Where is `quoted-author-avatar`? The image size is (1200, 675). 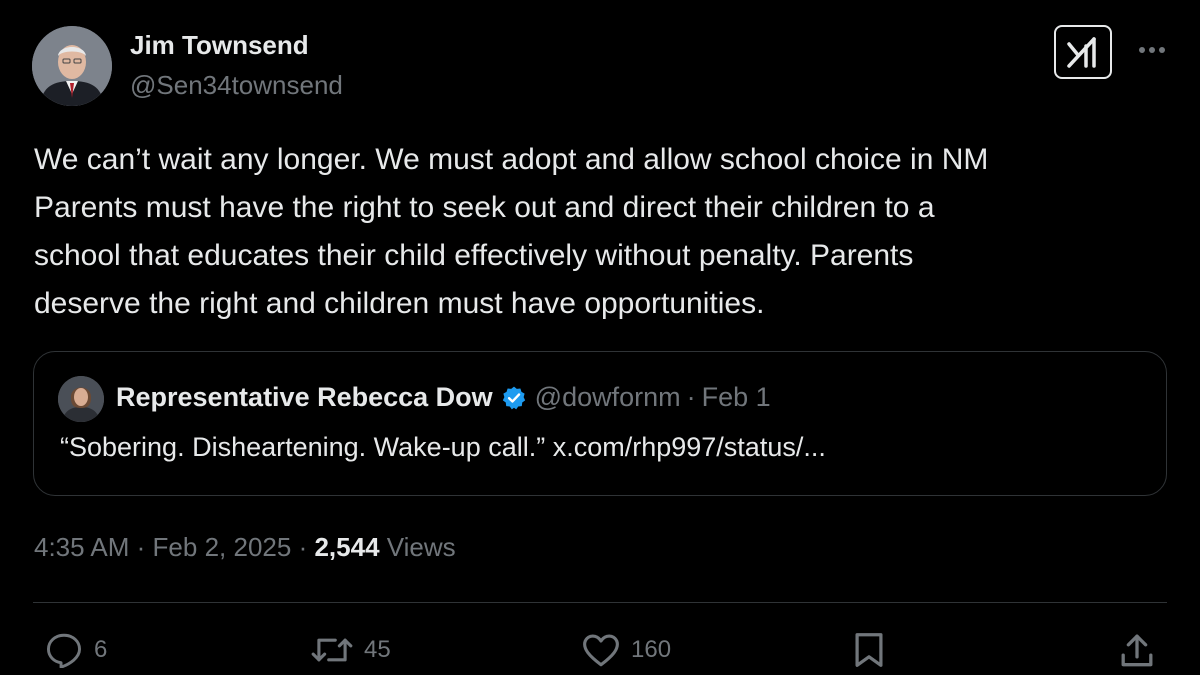
quoted-author-avatar is located at coordinates (81, 399).